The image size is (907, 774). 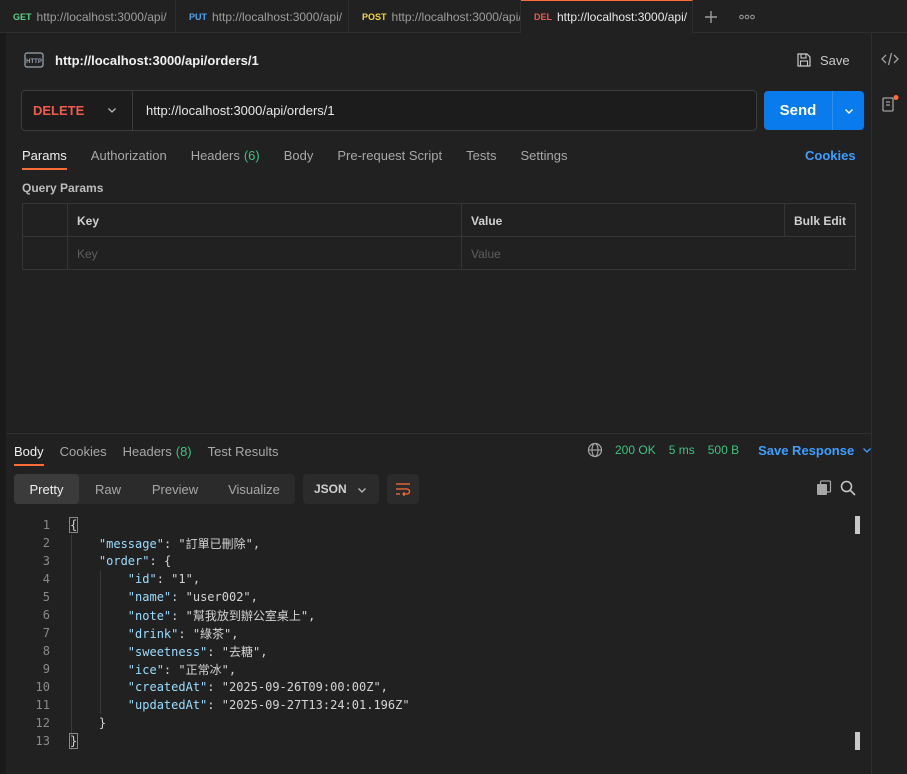 What do you see at coordinates (46, 669) in the screenshot?
I see `line-number: 9` at bounding box center [46, 669].